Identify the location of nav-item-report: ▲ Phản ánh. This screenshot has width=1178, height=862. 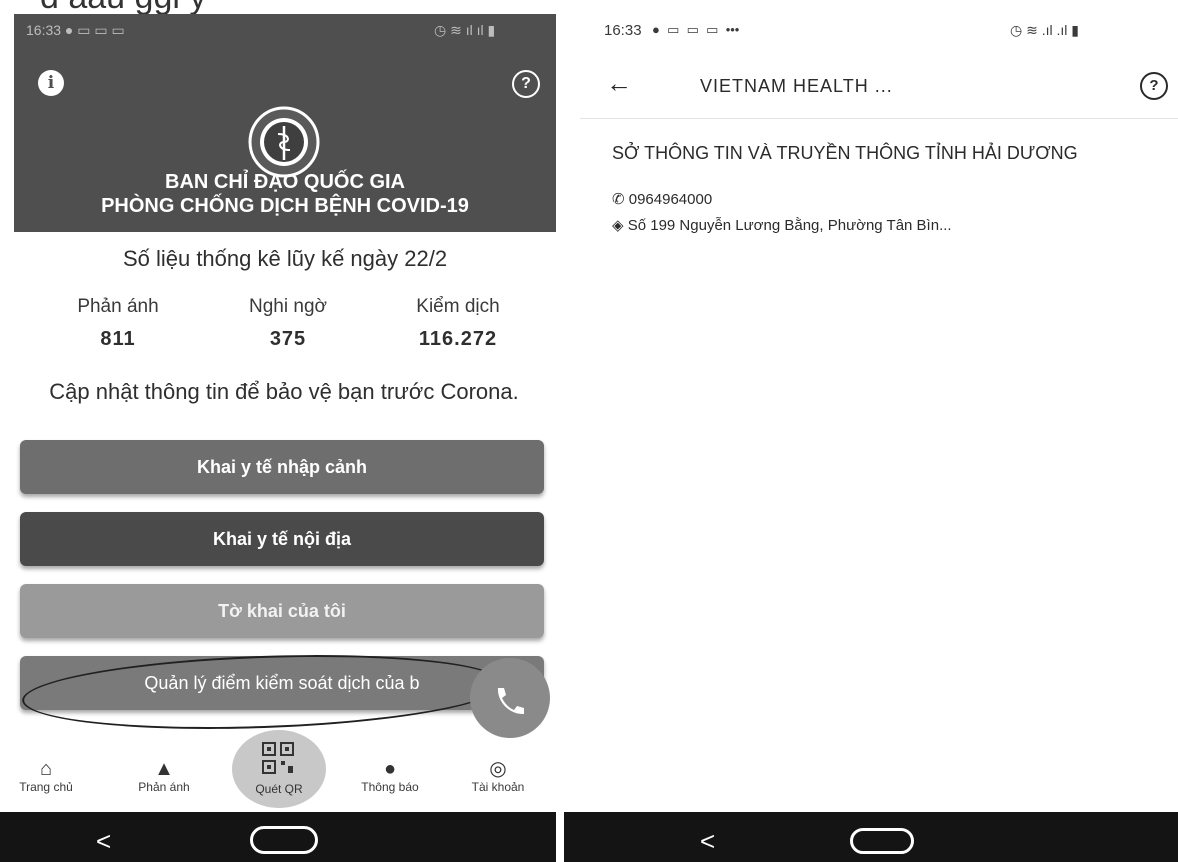
(164, 776).